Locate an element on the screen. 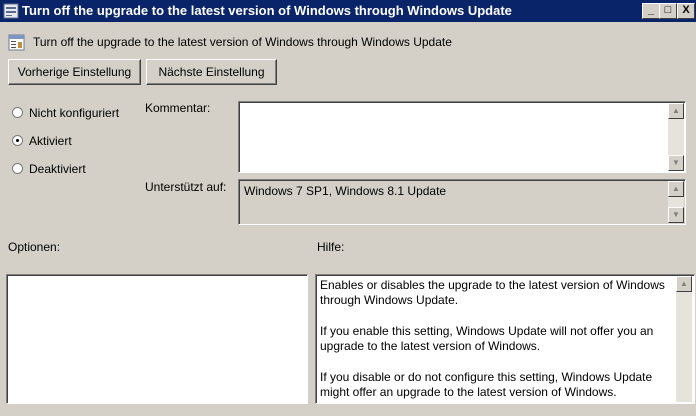  radio-label: Deaktiviert is located at coordinates (57, 169).